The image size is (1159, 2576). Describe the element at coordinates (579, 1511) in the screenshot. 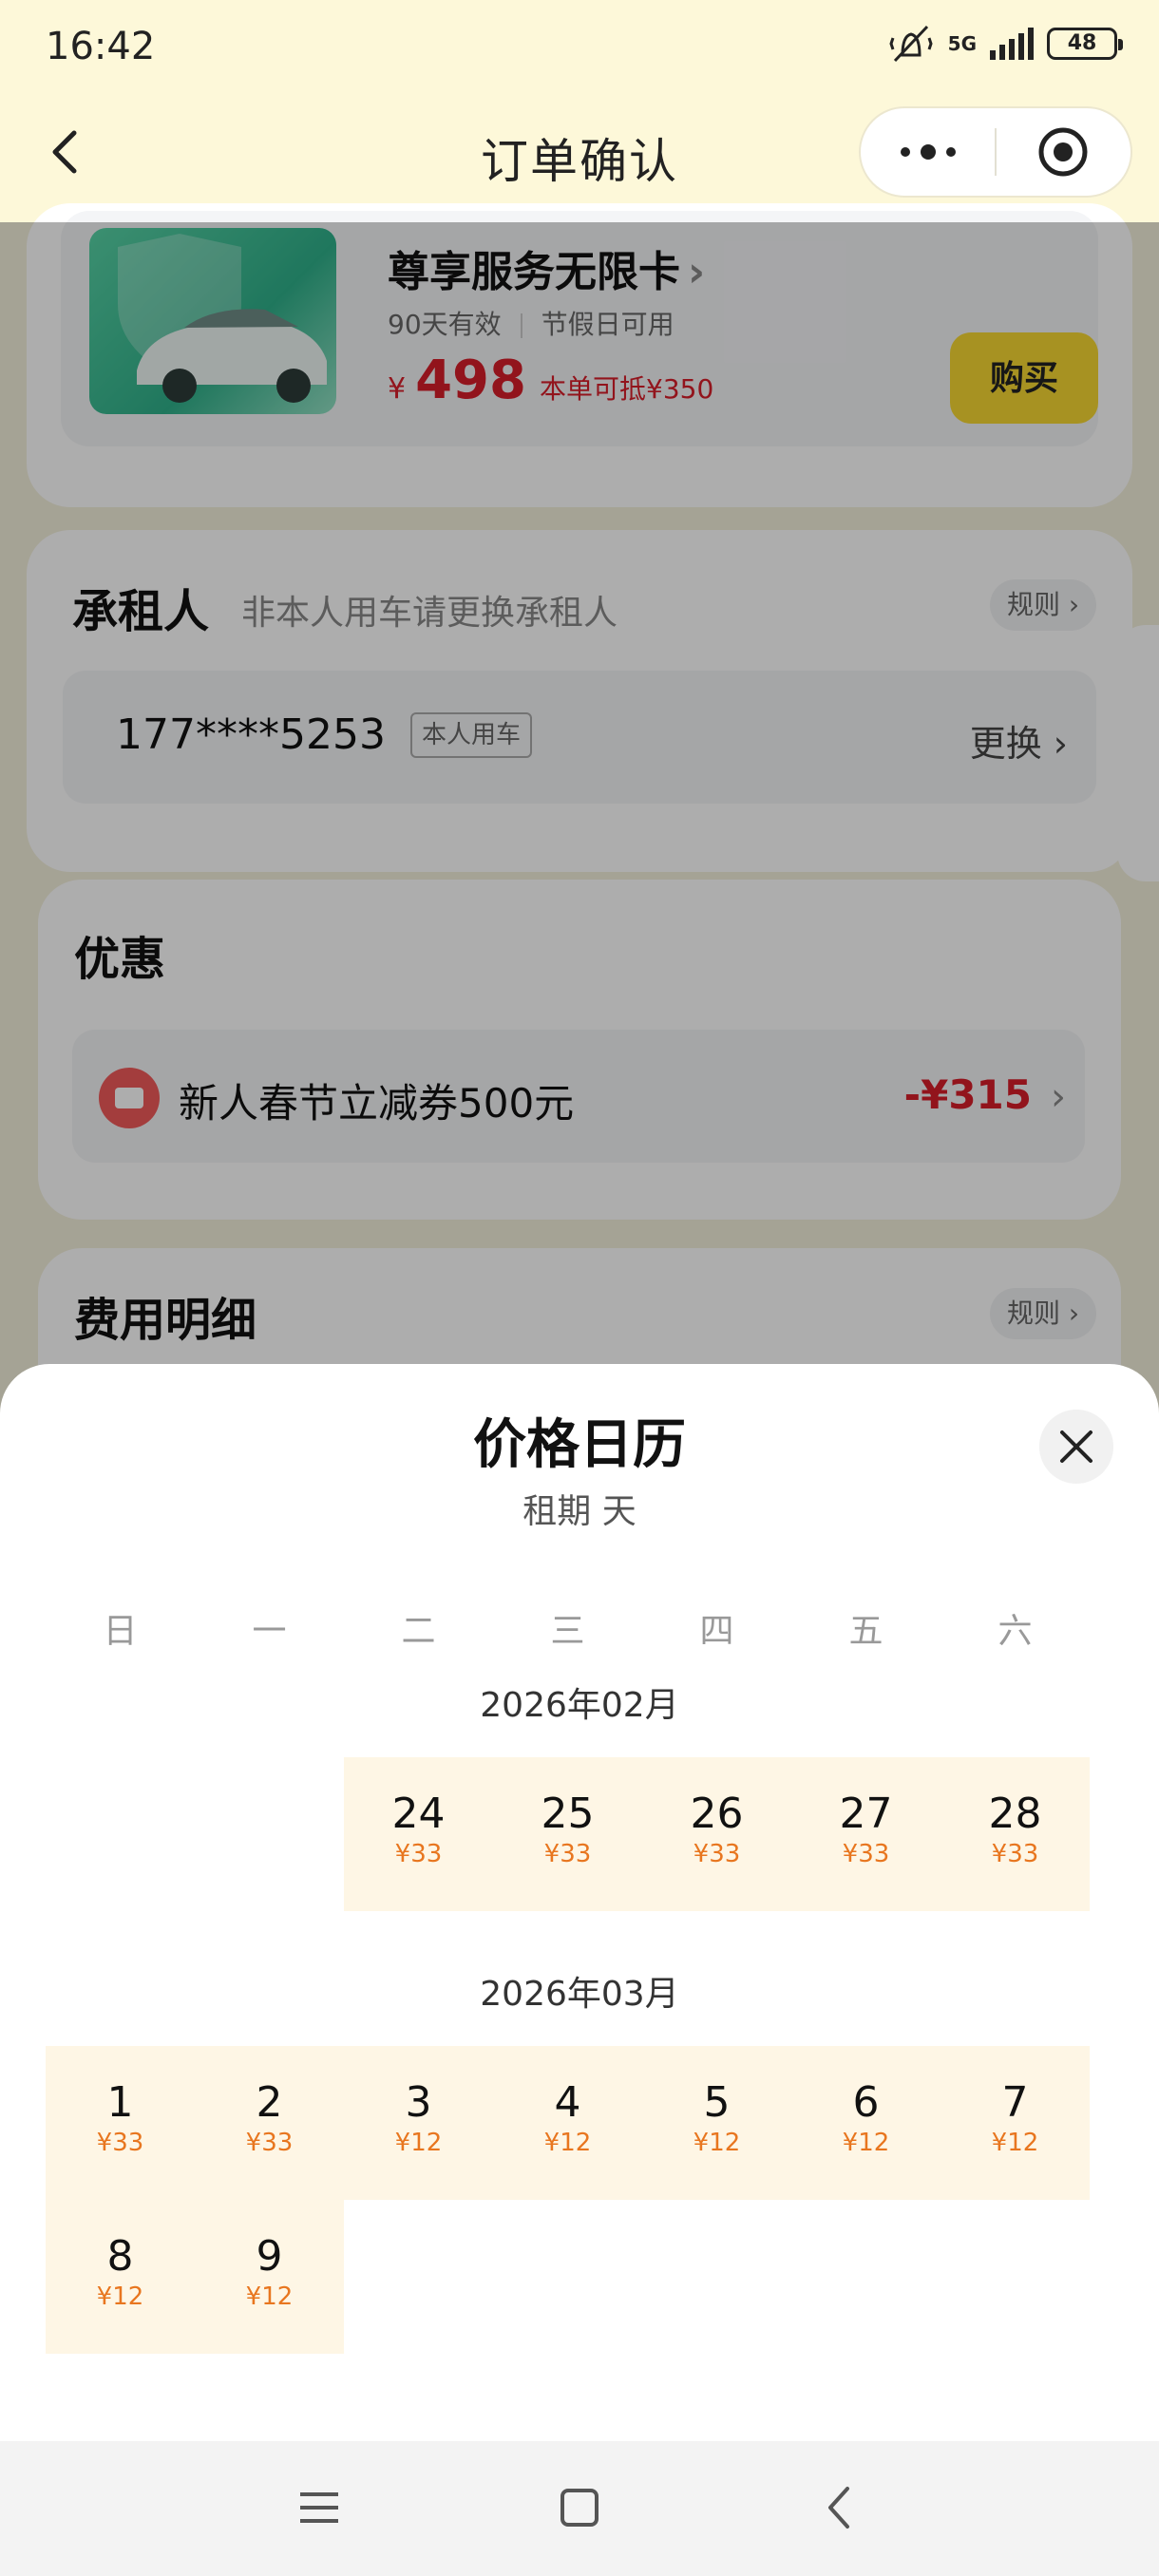

I see `rental-period: 租期 天` at that location.